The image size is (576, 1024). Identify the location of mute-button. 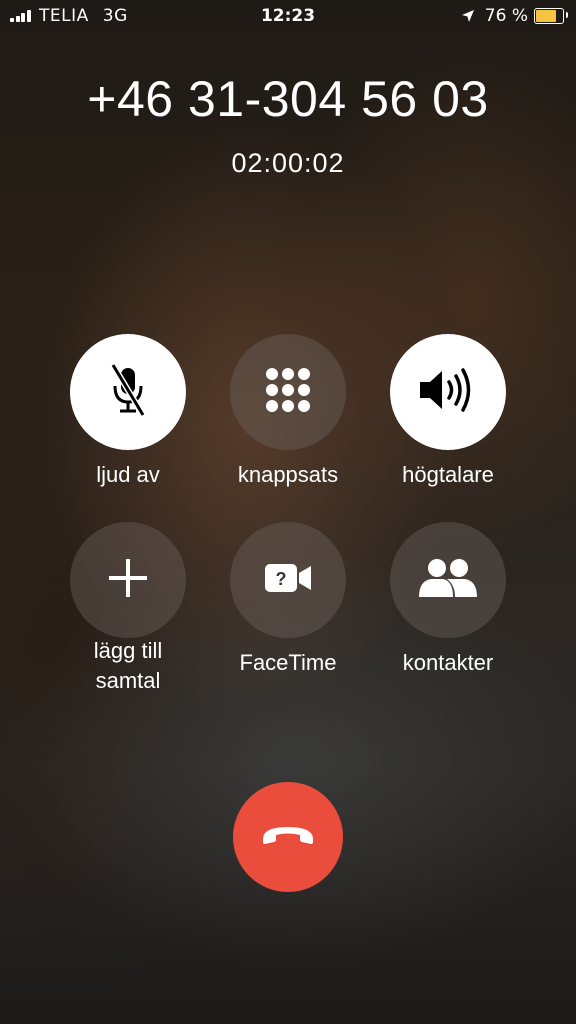
(128, 392).